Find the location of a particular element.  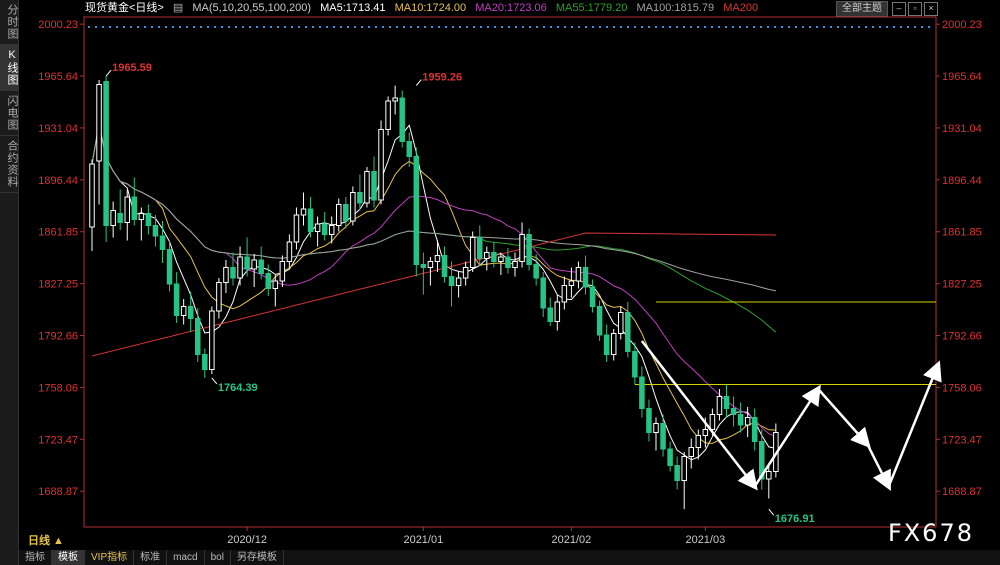

price-annotation: 1965.59 is located at coordinates (132, 68).